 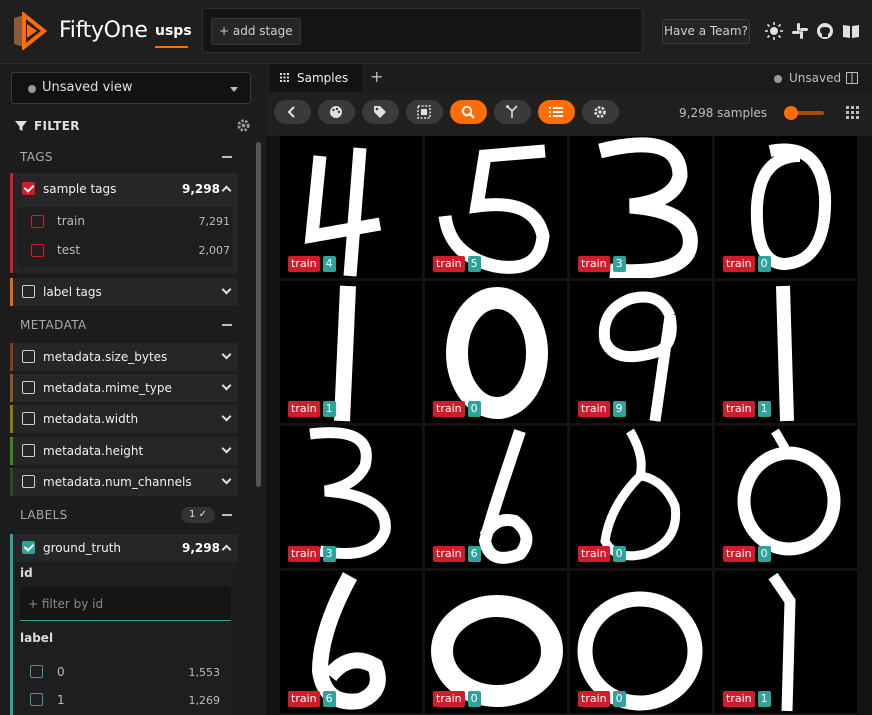 I want to click on metadata-mime-type-label: metadata.mime_type, so click(x=107, y=388).